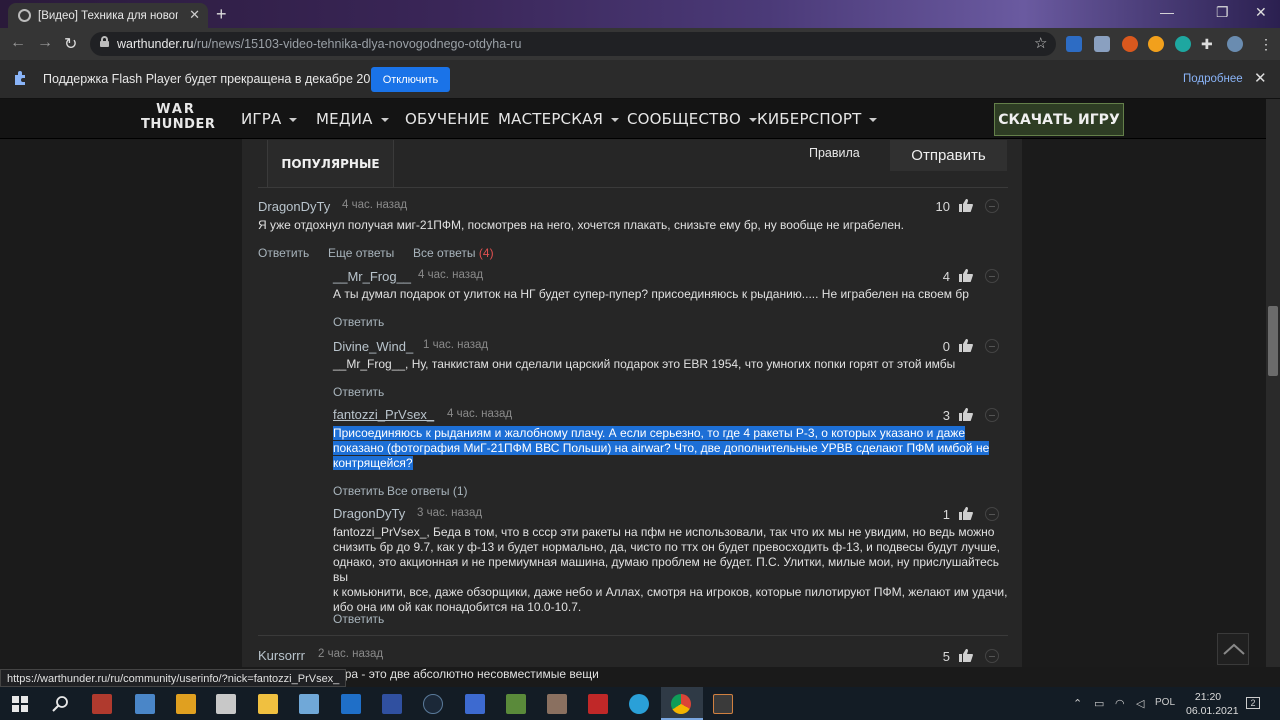 The height and width of the screenshot is (720, 1280). Describe the element at coordinates (102, 704) in the screenshot. I see `winrar-icon` at that location.